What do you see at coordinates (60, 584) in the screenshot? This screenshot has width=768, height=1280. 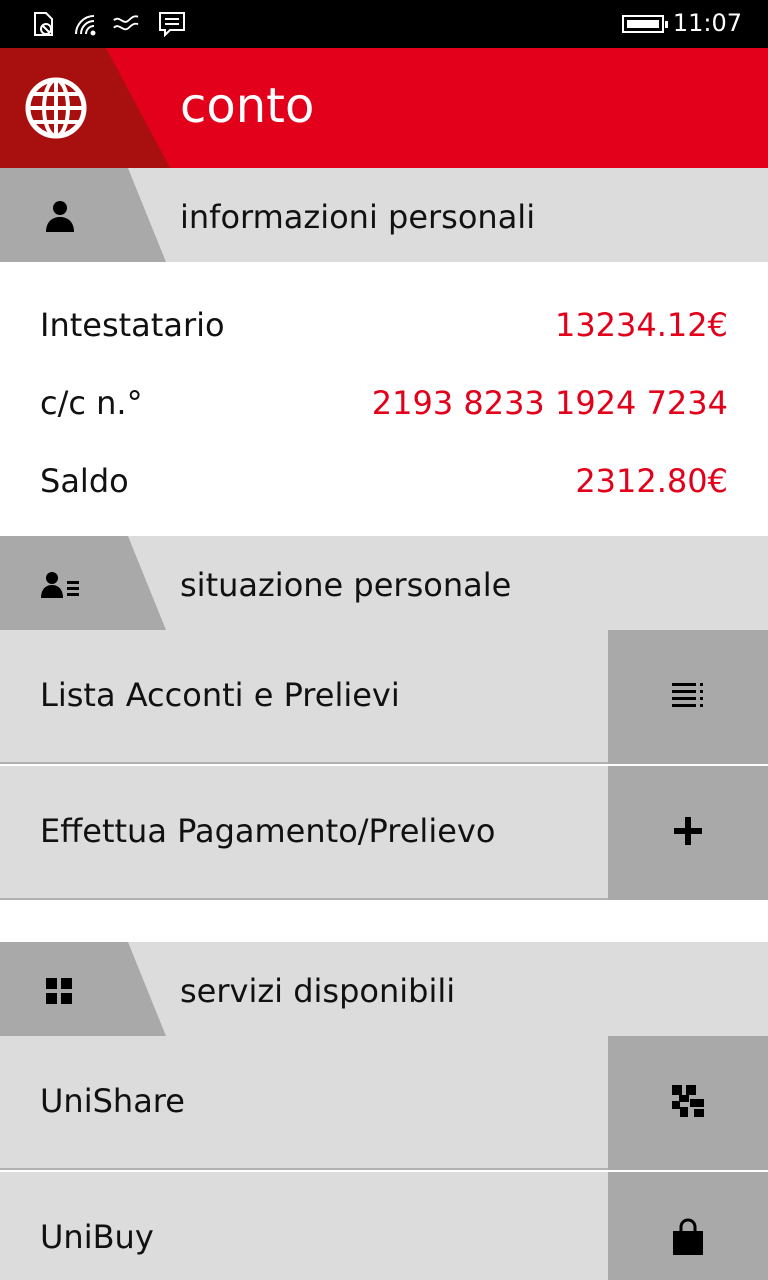 I see `person-list-icon` at bounding box center [60, 584].